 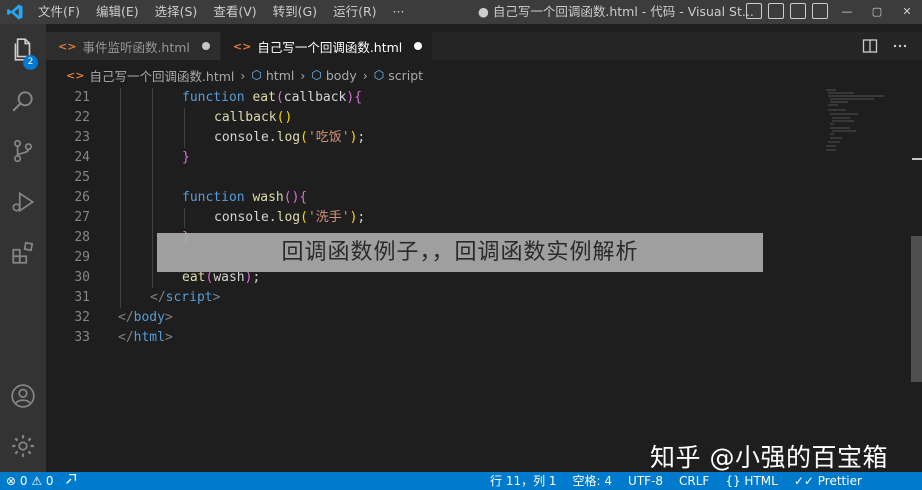 I want to click on code-line: 27 console.log('洗手');, so click(x=436, y=218).